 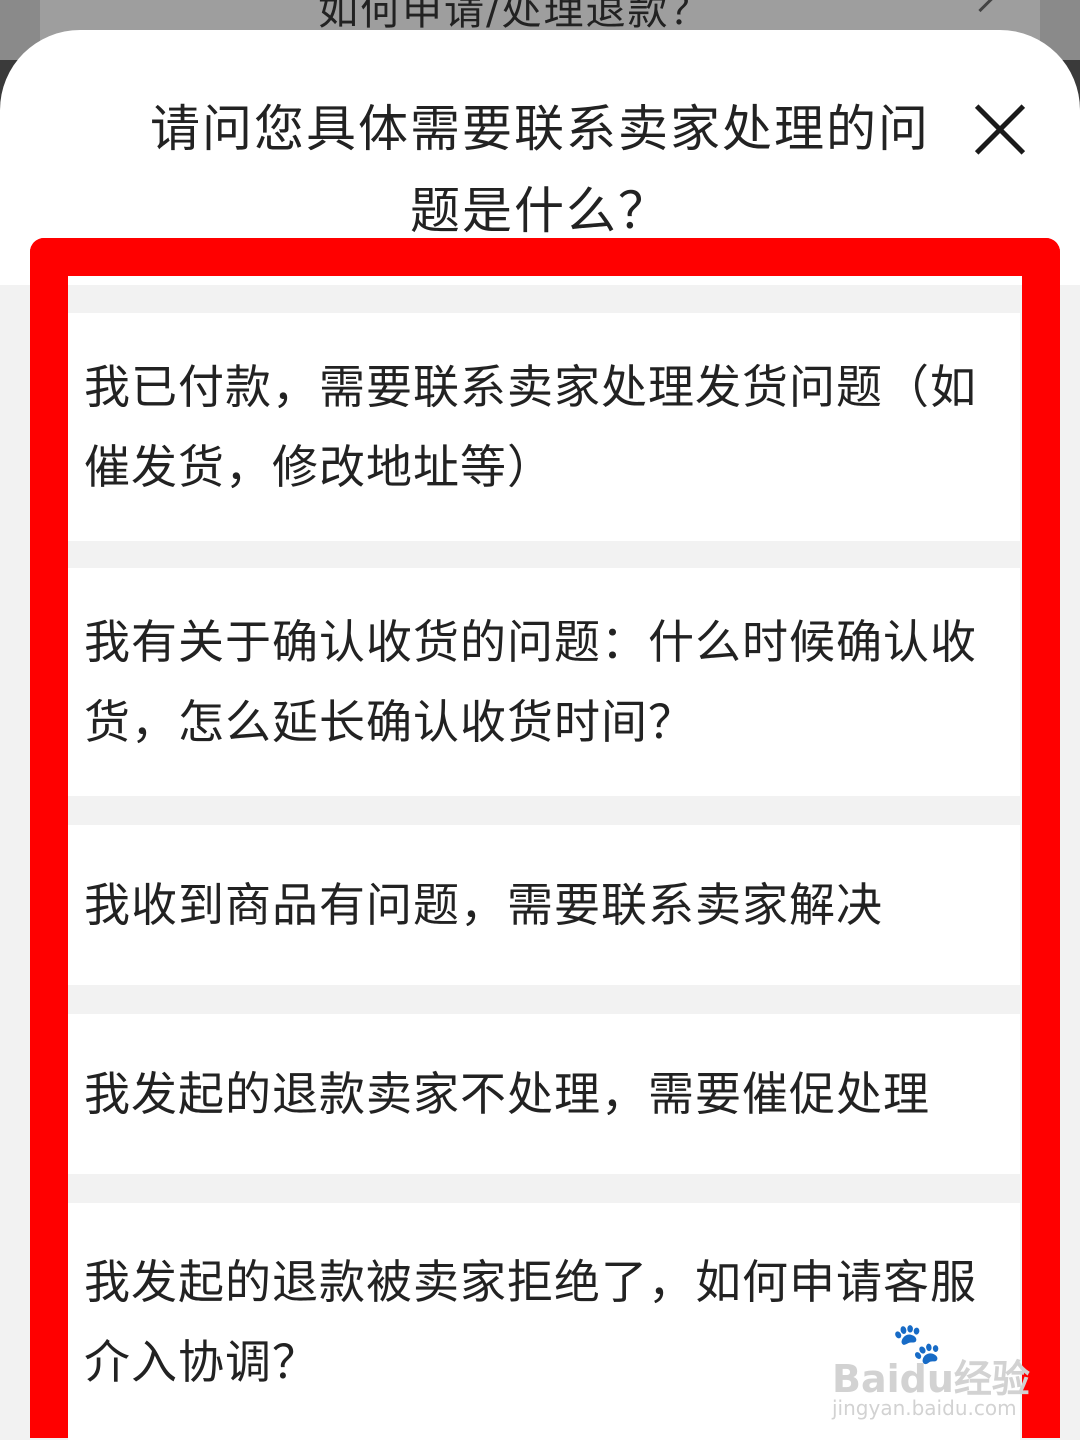 What do you see at coordinates (530, 427) in the screenshot?
I see `option-label: 我已付款，需要联系卖家处理发货问题（如催发货，修改地址等）` at bounding box center [530, 427].